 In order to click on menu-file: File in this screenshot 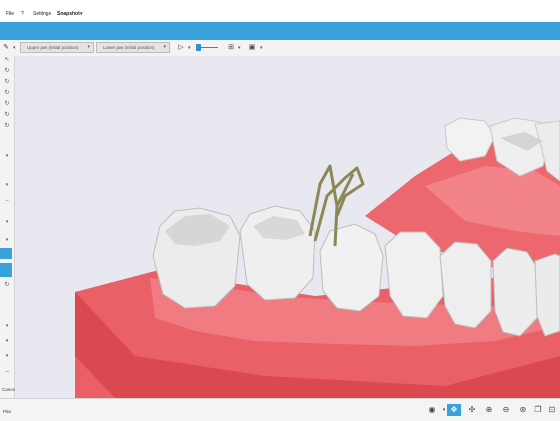, I will do `click(10, 14)`.